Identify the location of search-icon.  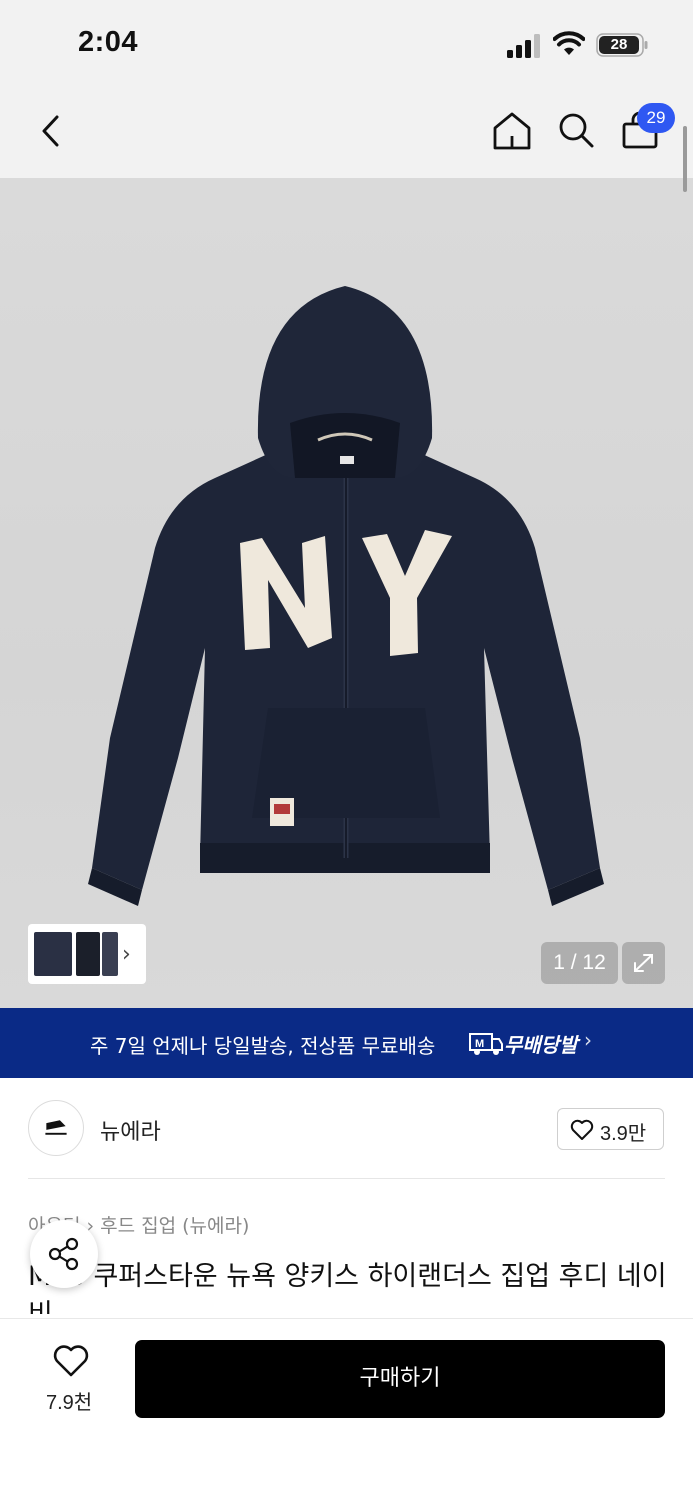
(576, 130).